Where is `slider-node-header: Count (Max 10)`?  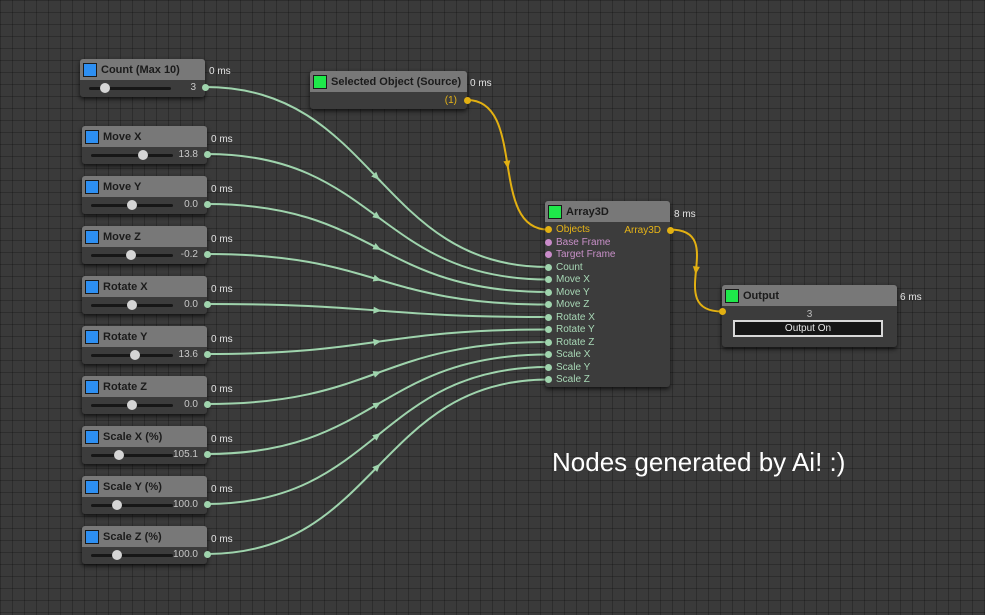
slider-node-header: Count (Max 10) is located at coordinates (142, 69).